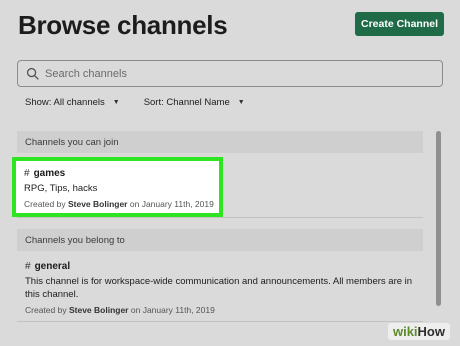  Describe the element at coordinates (438, 218) in the screenshot. I see `scrollbar` at that location.